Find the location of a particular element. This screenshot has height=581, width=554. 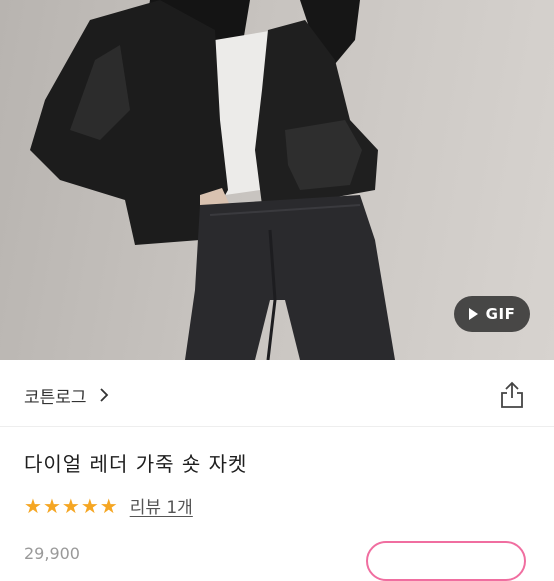

gif-badge: GIF is located at coordinates (492, 314).